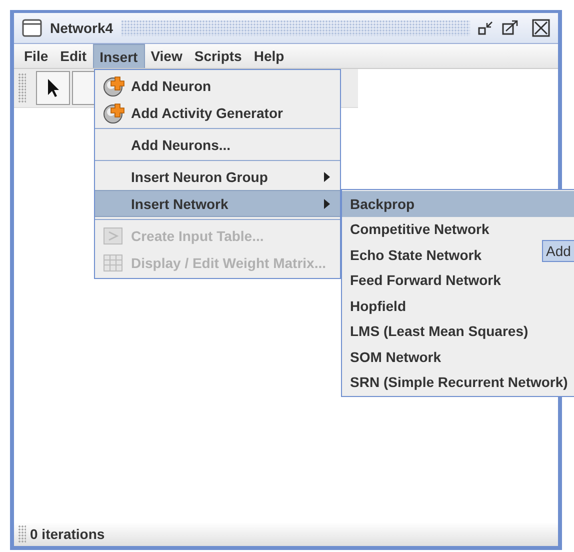  Describe the element at coordinates (418, 229) in the screenshot. I see `menu-entry: Competitive Network` at that location.